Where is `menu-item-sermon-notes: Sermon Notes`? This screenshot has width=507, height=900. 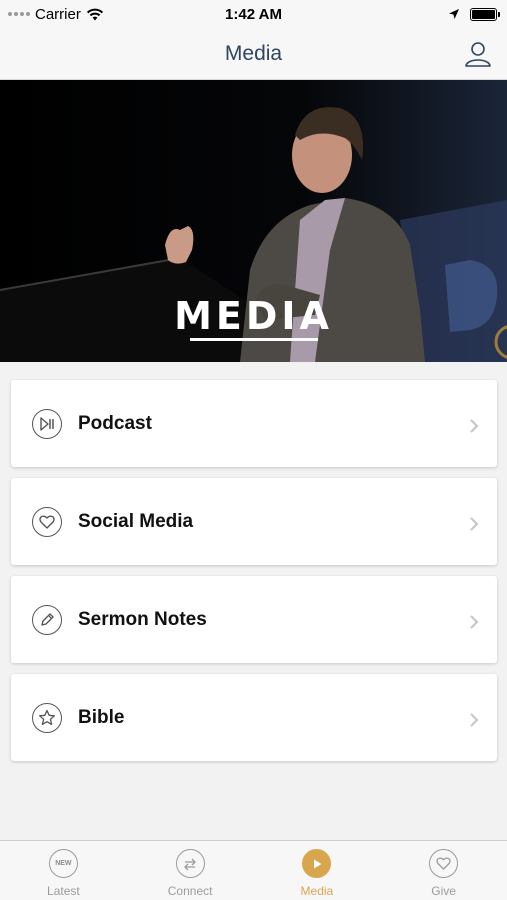 menu-item-sermon-notes: Sermon Notes is located at coordinates (254, 619).